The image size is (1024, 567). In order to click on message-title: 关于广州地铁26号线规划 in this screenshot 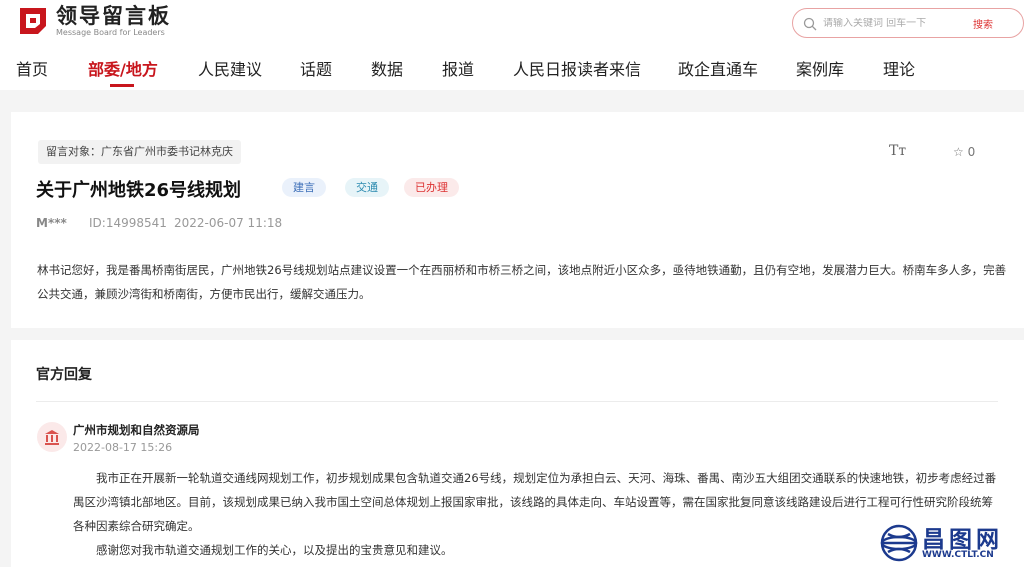, I will do `click(139, 190)`.